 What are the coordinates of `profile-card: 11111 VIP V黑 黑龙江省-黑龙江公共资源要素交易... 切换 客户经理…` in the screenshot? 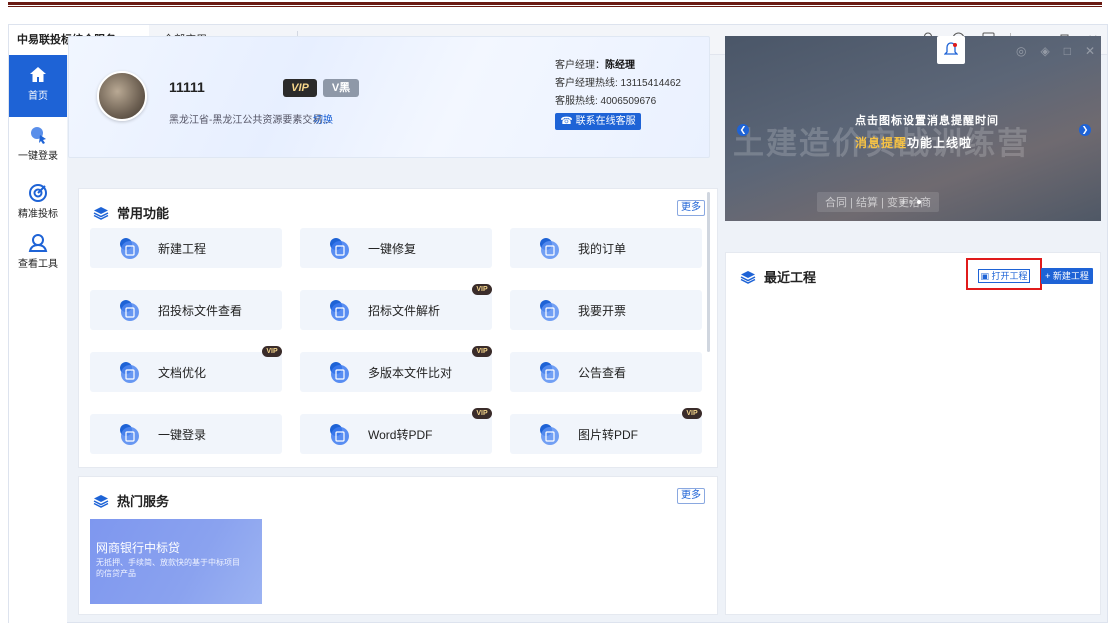 It's located at (389, 97).